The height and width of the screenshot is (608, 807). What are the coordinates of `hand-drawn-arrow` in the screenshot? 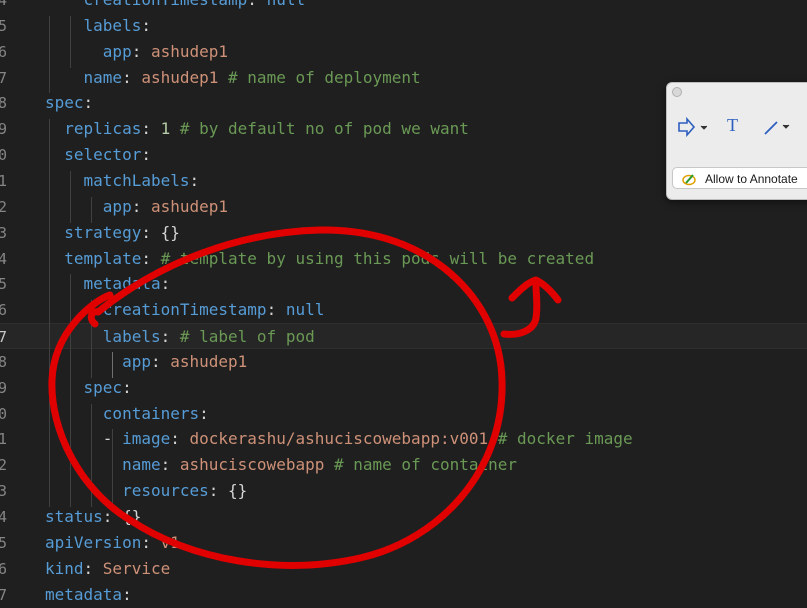 It's located at (531, 307).